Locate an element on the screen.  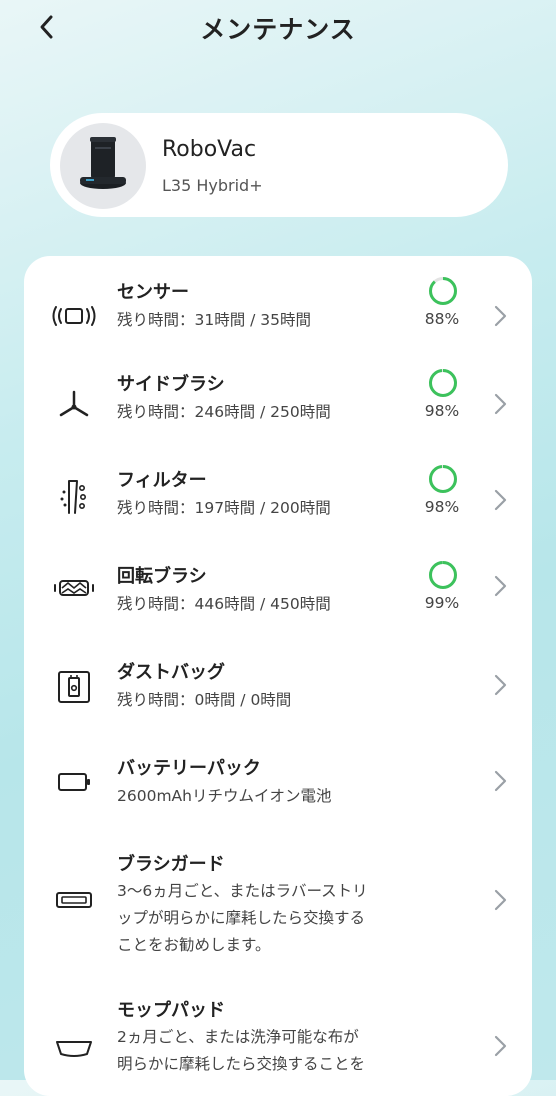
item-title: モップパッド is located at coordinates (171, 1010).